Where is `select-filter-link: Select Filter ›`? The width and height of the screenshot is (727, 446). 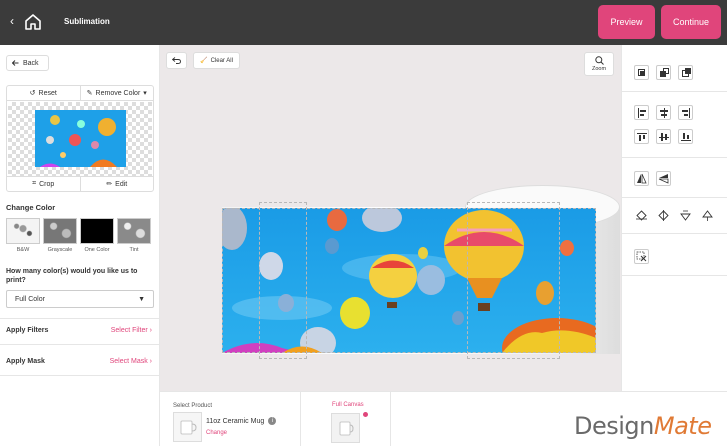 select-filter-link: Select Filter › is located at coordinates (131, 330).